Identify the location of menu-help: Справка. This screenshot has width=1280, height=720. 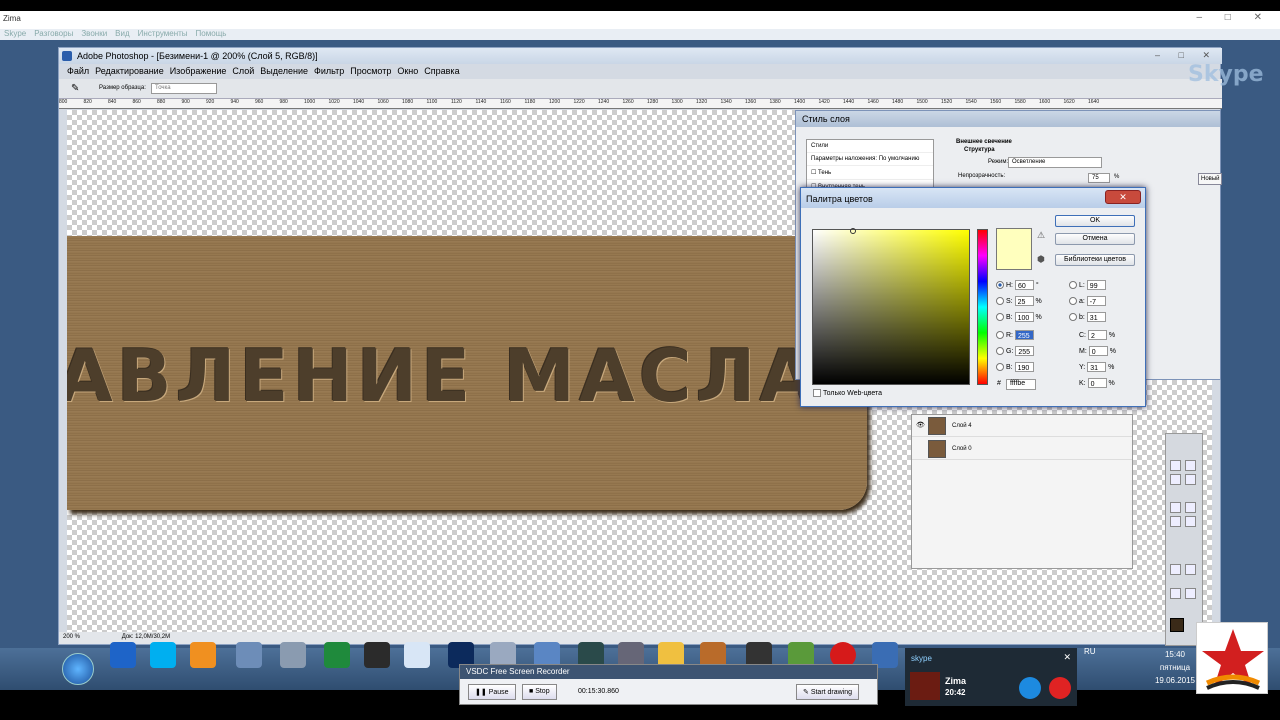
(441, 71).